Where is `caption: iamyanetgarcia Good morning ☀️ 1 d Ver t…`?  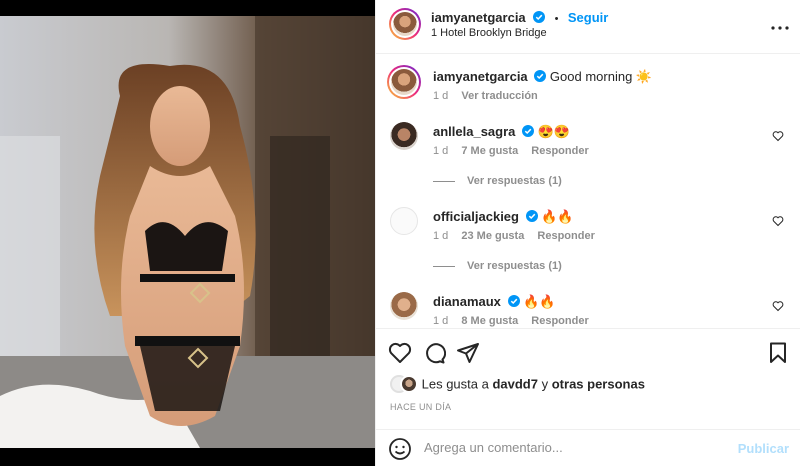 caption: iamyanetgarcia Good morning ☀️ 1 d Ver t… is located at coordinates (588, 90).